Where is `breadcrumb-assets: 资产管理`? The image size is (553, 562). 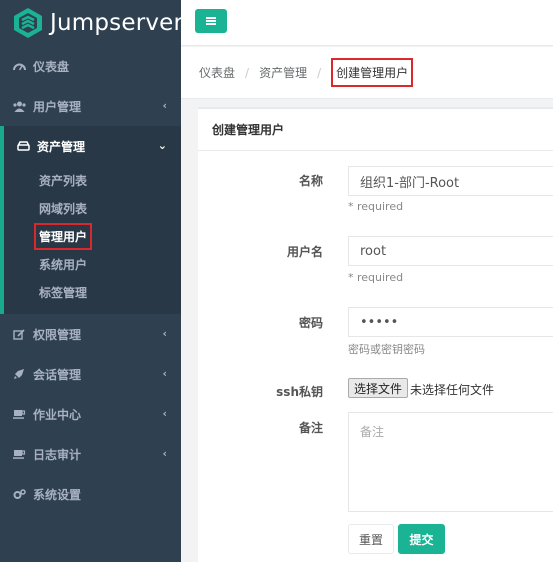
breadcrumb-assets: 资产管理 is located at coordinates (283, 72).